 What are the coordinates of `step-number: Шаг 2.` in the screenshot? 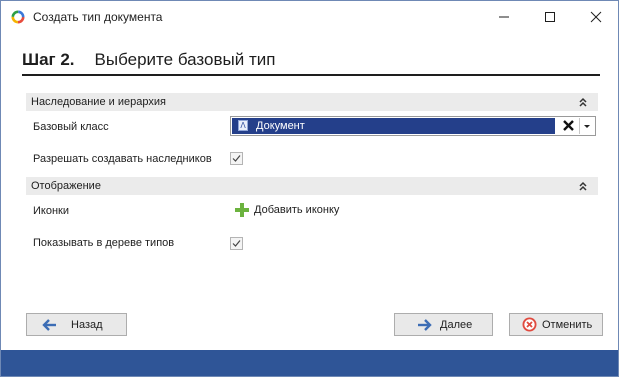 It's located at (48, 59).